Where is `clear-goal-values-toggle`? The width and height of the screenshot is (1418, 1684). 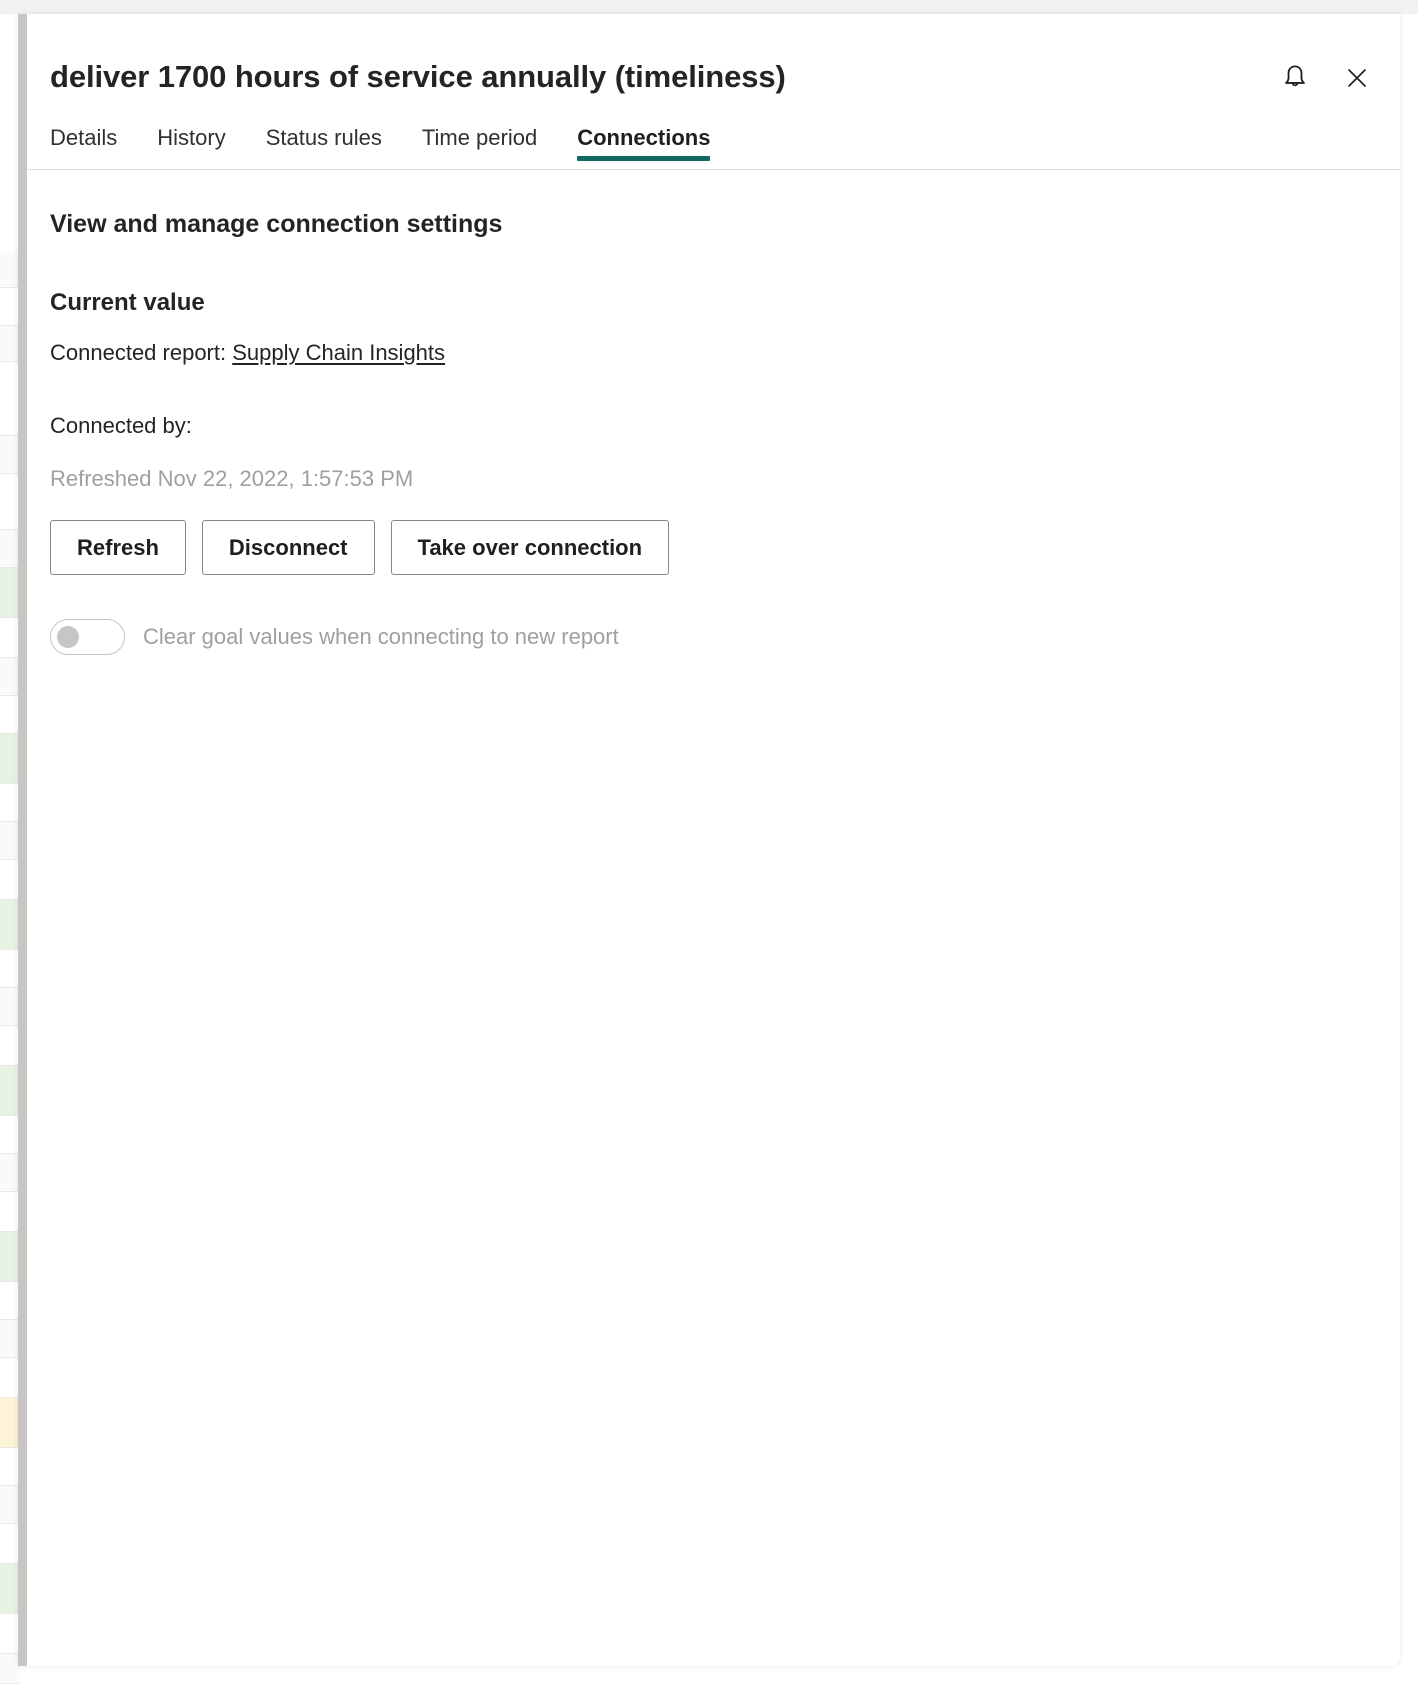
clear-goal-values-toggle is located at coordinates (87, 637).